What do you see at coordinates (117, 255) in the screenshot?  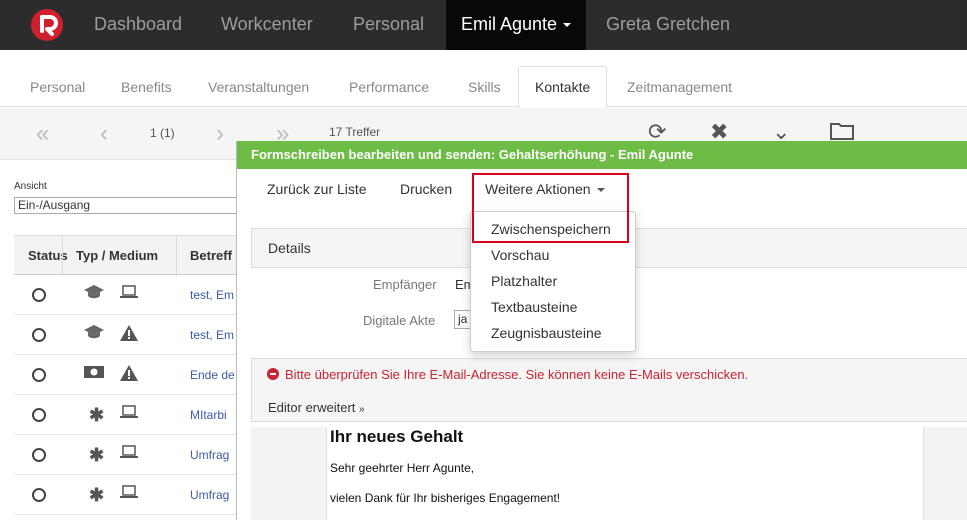 I see `col-type-medium: Typ / Medium` at bounding box center [117, 255].